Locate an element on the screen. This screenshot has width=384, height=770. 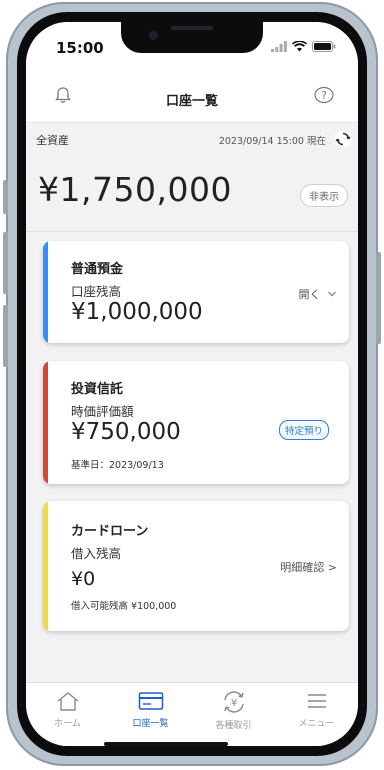
valuation-amount: ¥750,000 is located at coordinates (126, 432).